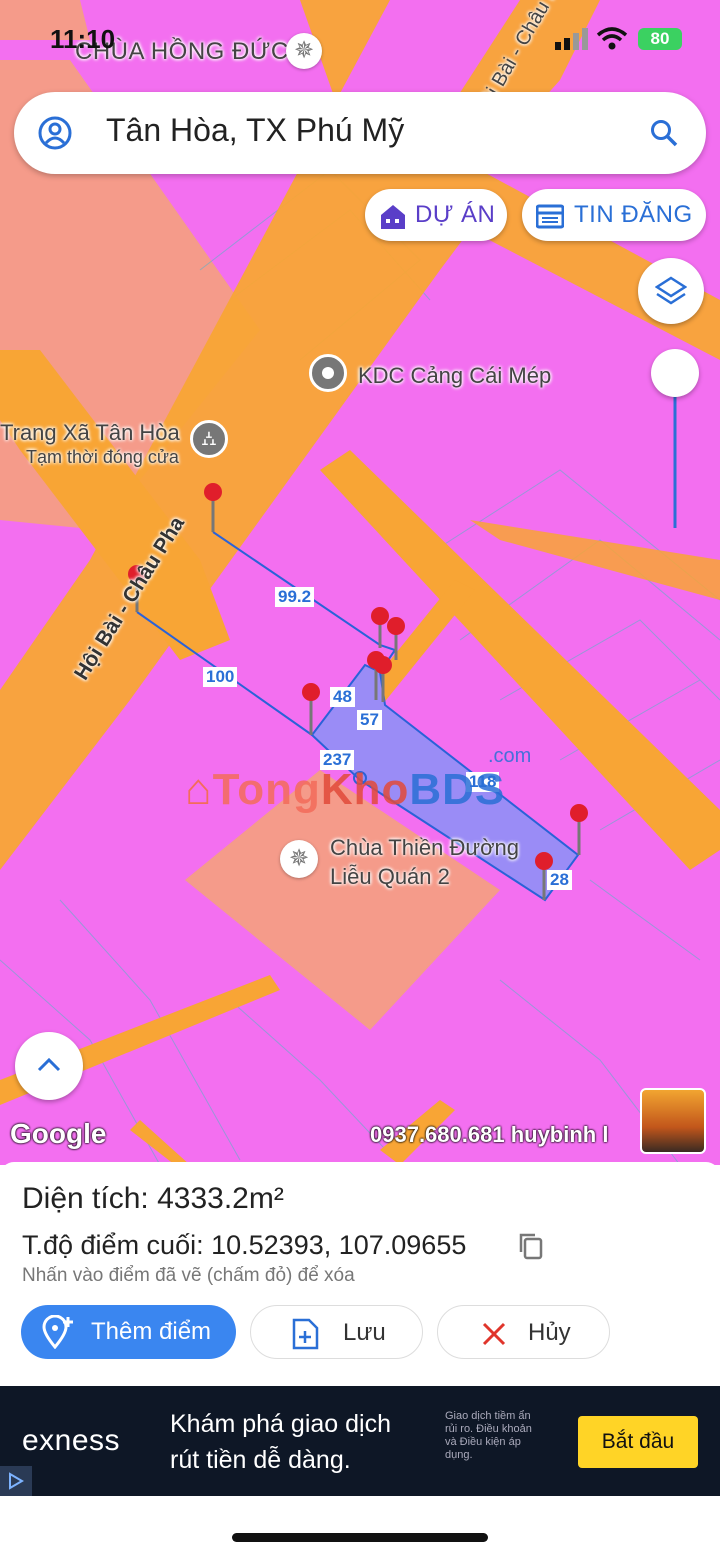  I want to click on google-logo: Google, so click(58, 1133).